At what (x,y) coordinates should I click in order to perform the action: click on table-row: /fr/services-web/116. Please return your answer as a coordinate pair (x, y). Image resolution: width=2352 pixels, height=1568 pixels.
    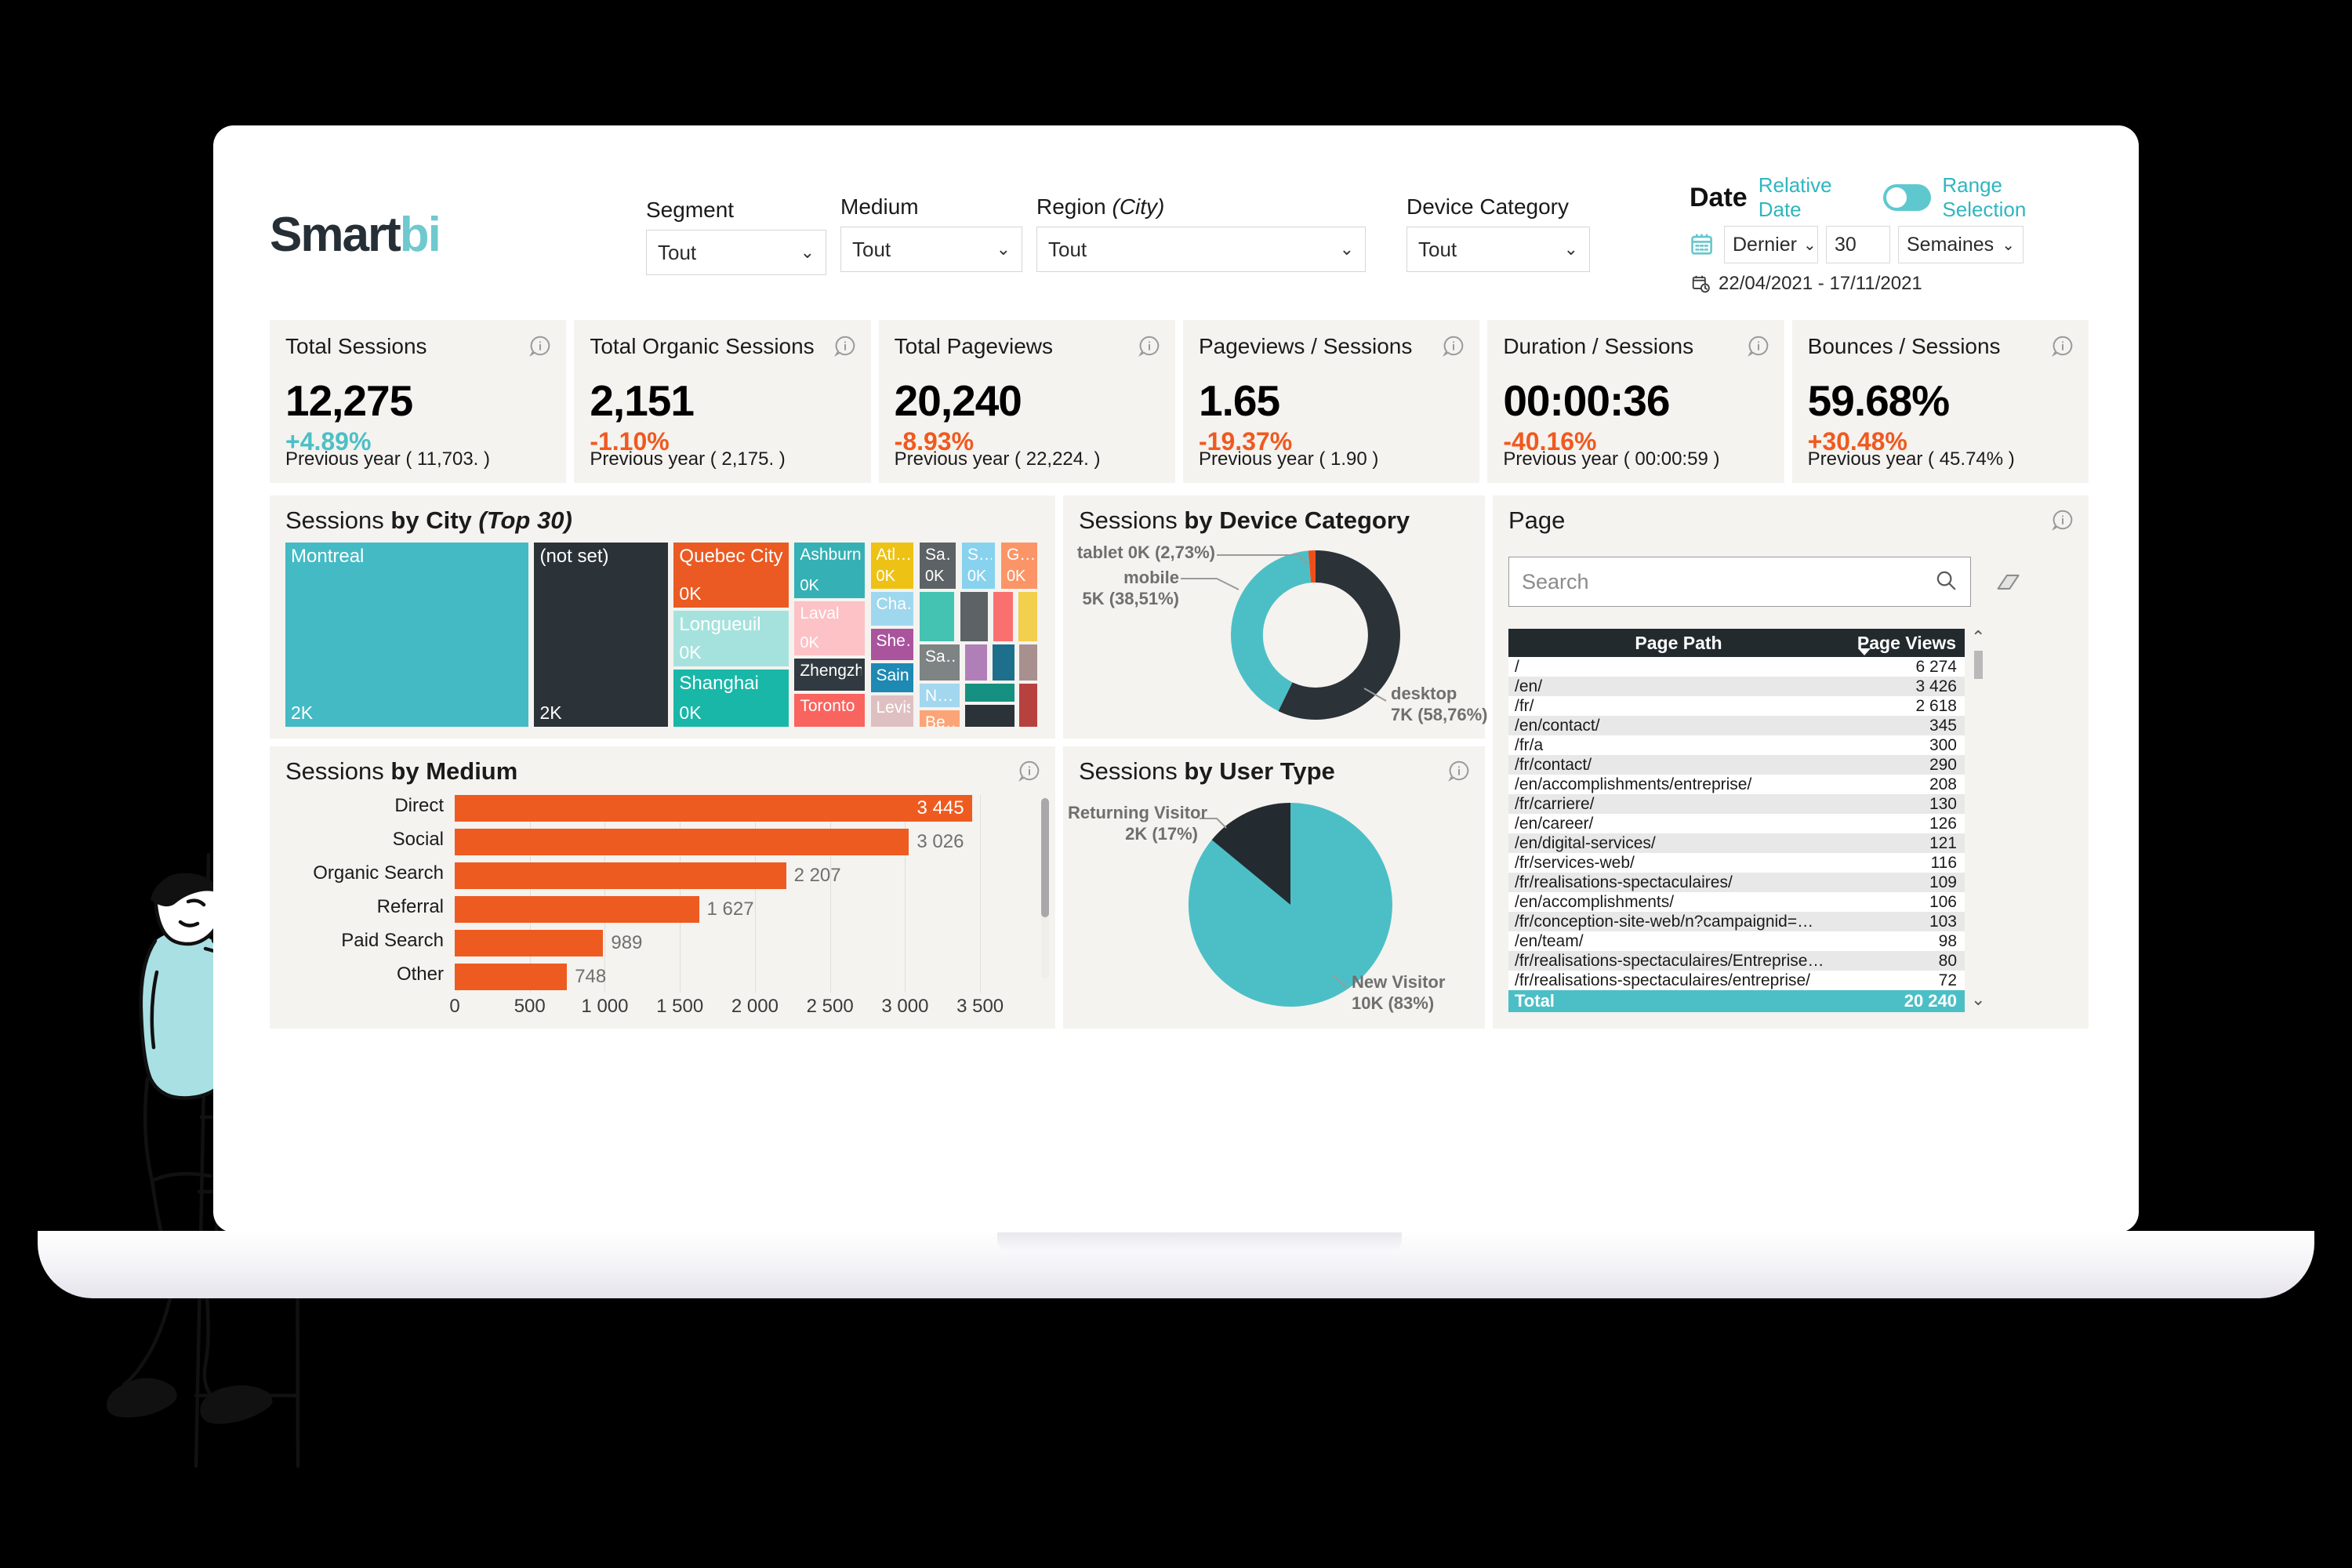
    Looking at the image, I should click on (1737, 863).